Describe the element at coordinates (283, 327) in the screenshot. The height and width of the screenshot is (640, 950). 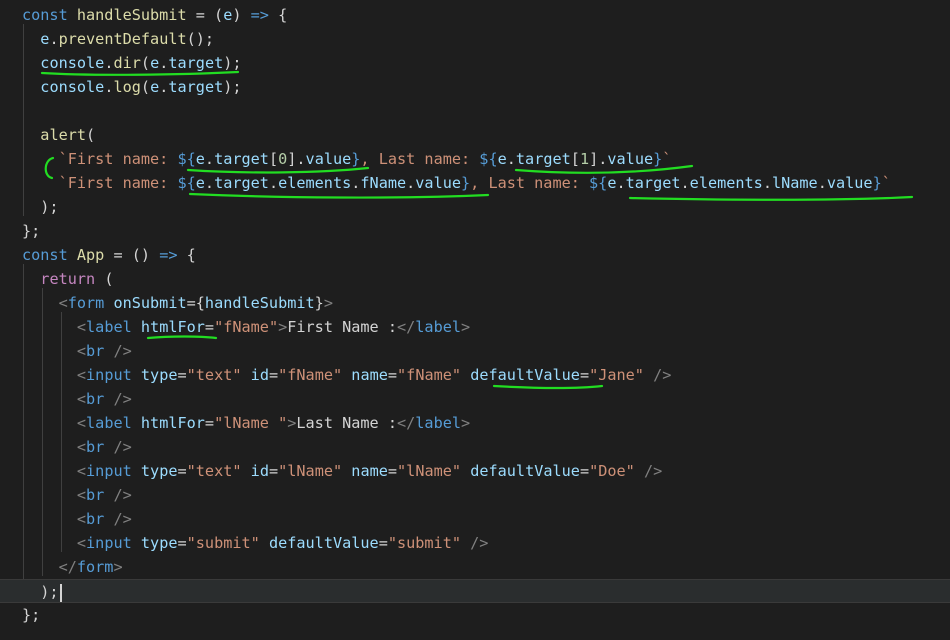
I see `code-token: >` at that location.